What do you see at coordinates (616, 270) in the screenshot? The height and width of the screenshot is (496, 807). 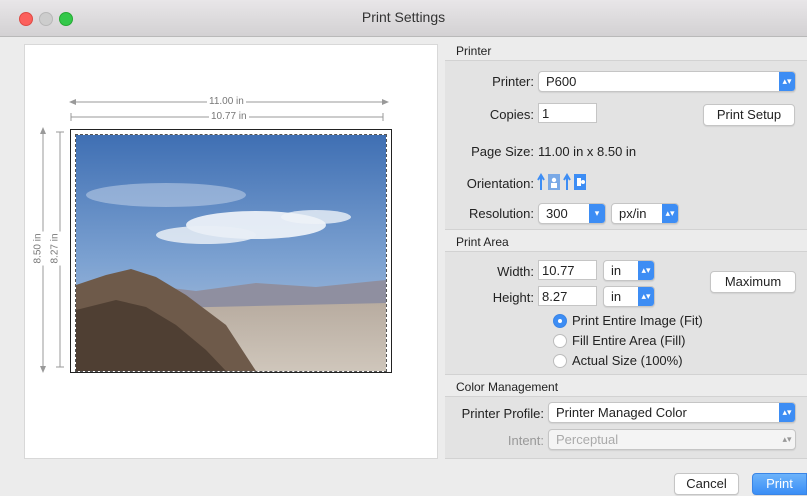 I see `width-unit-value: in` at bounding box center [616, 270].